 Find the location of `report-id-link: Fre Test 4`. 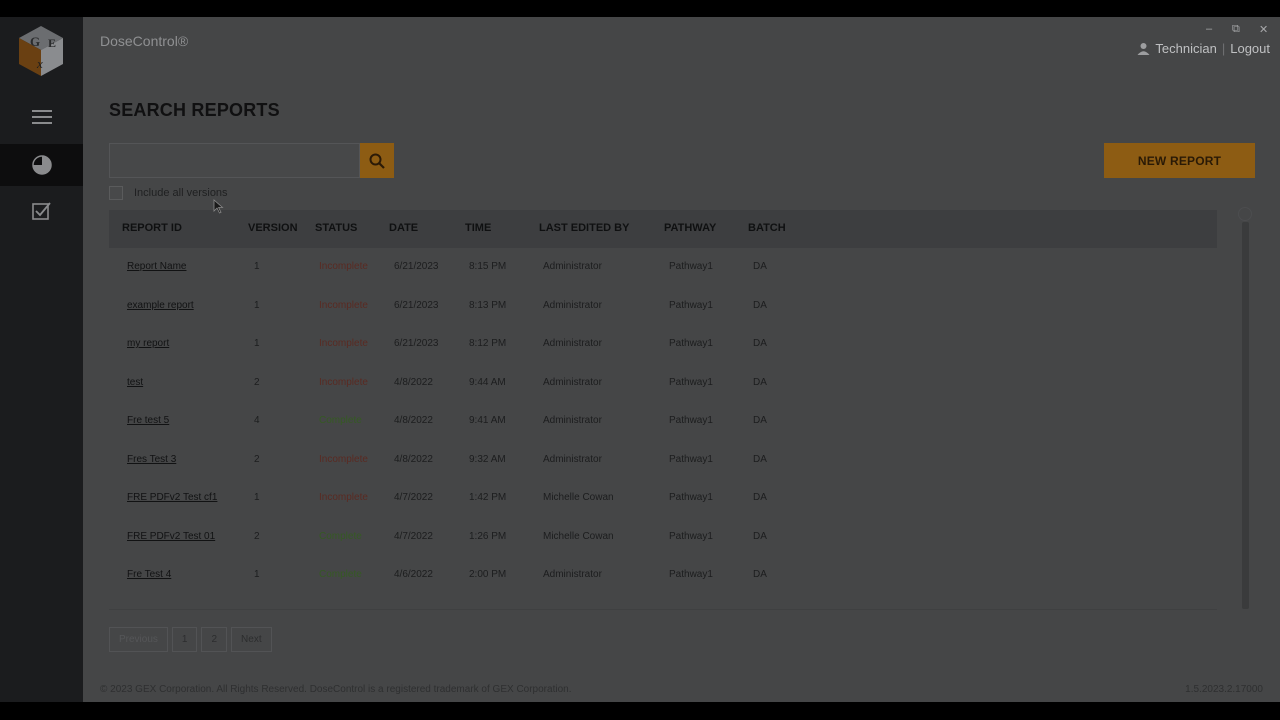

report-id-link: Fre Test 4 is located at coordinates (149, 574).